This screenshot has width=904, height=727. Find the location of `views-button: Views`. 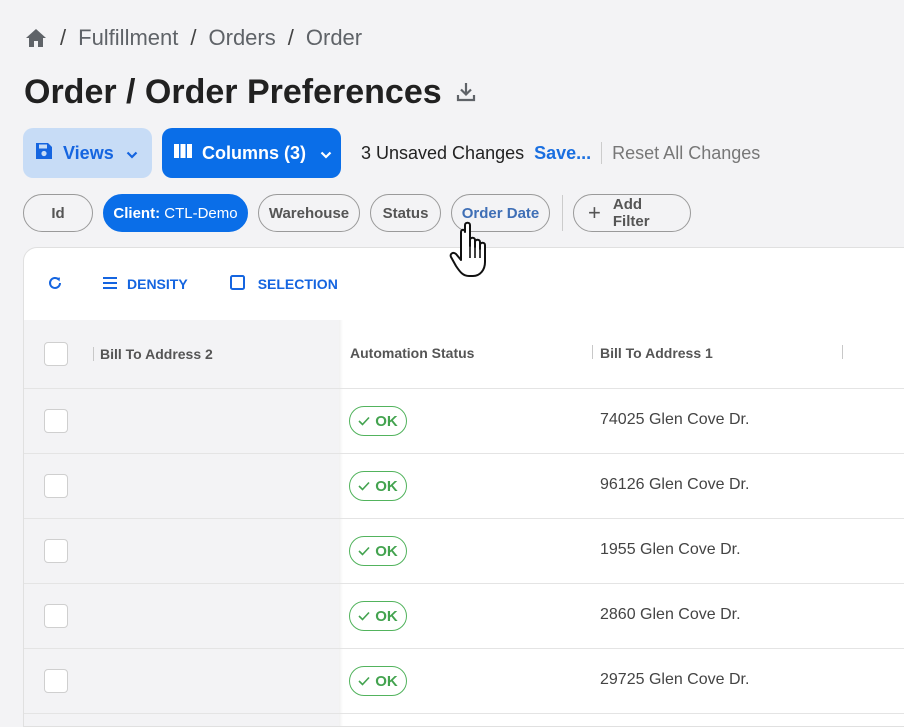

views-button: Views is located at coordinates (87, 153).